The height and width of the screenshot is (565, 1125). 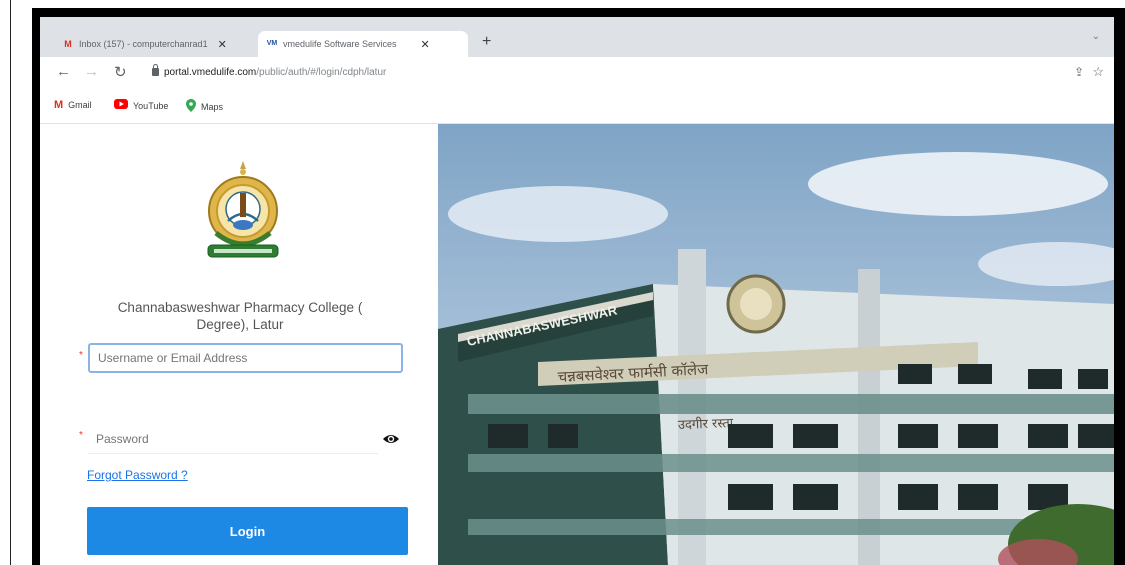 What do you see at coordinates (391, 439) in the screenshot?
I see `show-password-eye-icon` at bounding box center [391, 439].